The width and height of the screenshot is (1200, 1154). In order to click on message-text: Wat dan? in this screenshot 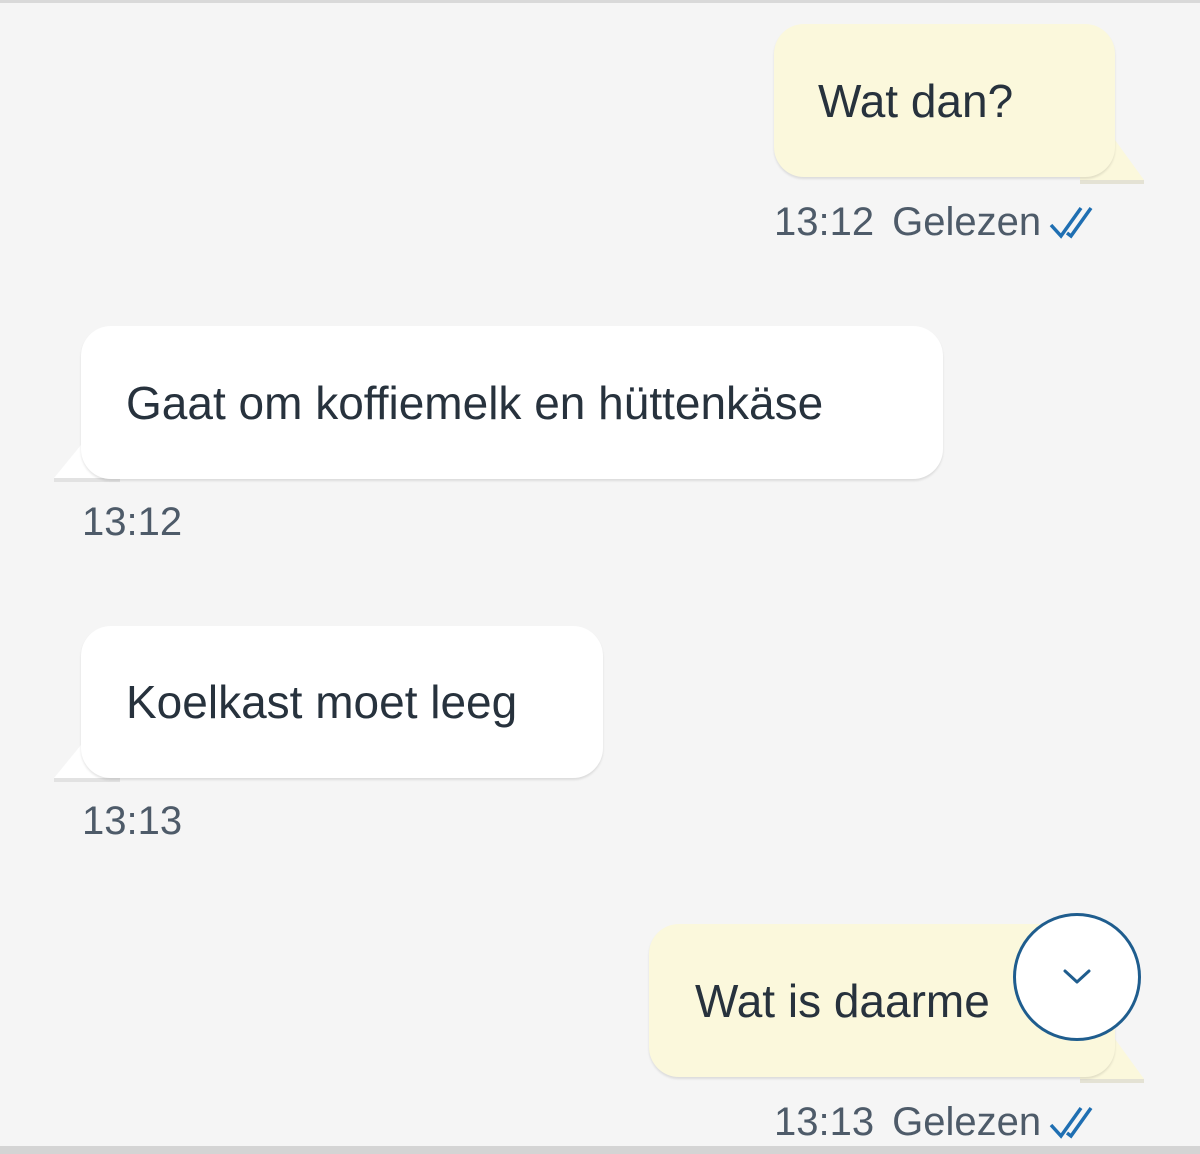, I will do `click(916, 100)`.